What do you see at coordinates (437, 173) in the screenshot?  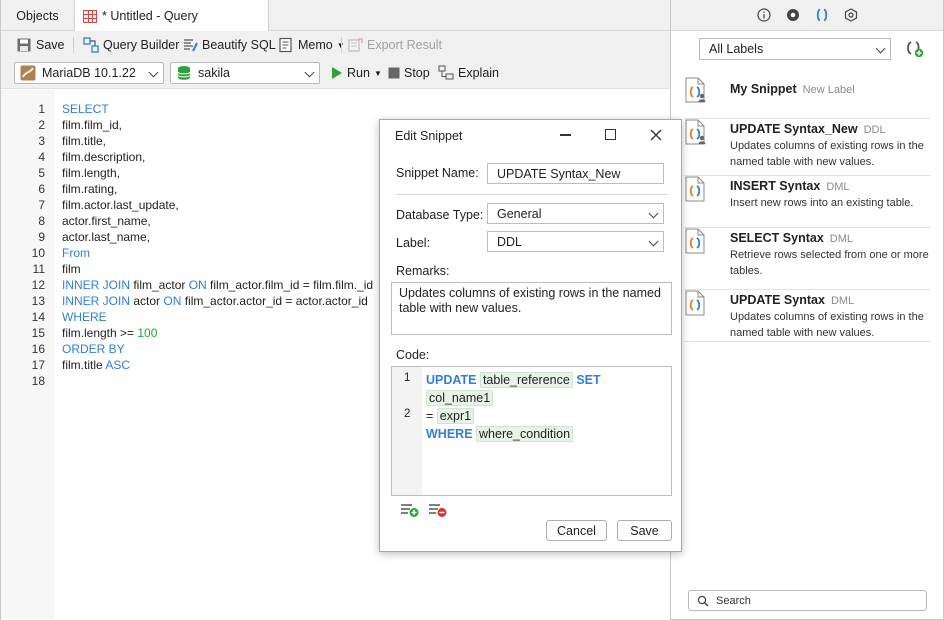 I see `snippet-name-label: Snippet Name:` at bounding box center [437, 173].